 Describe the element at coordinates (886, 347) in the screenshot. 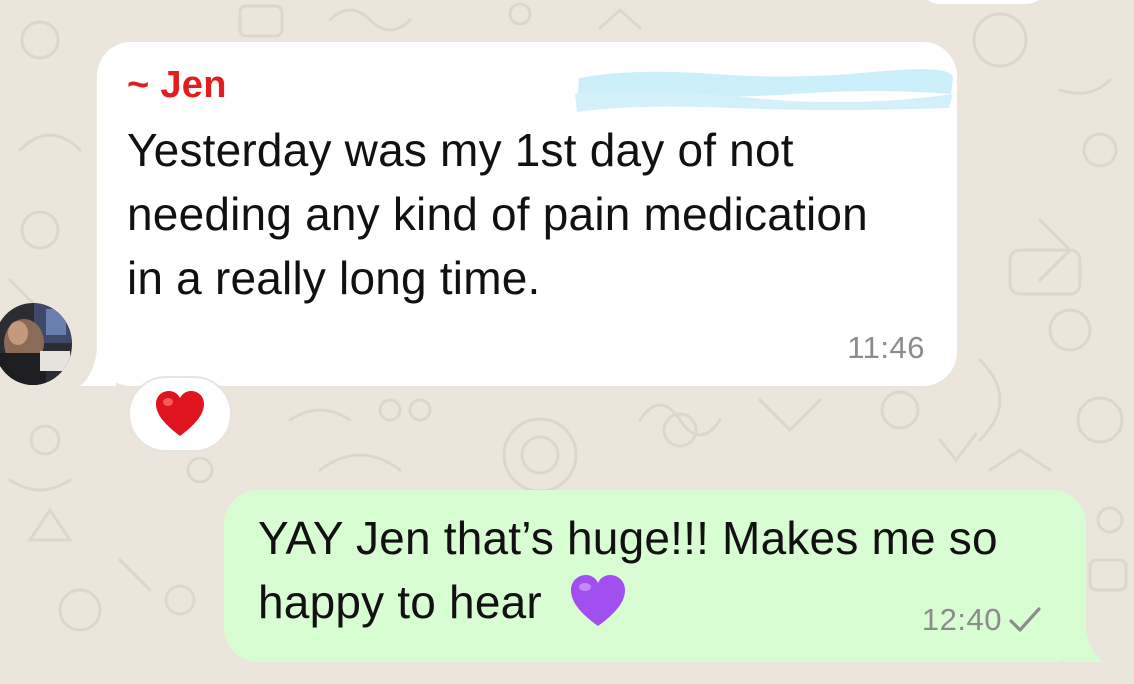

I see `incoming-message-time: 11:46` at that location.